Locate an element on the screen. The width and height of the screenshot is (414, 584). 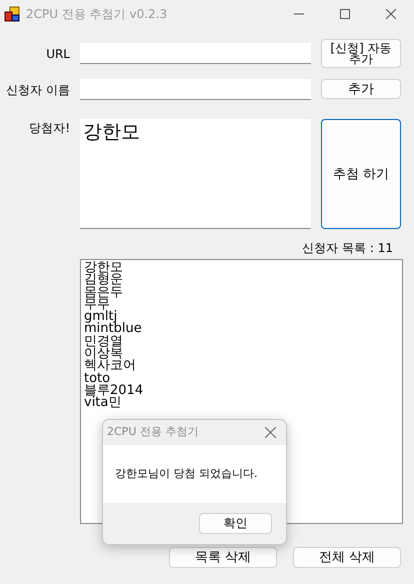
list-item: 김형운 is located at coordinates (241, 280).